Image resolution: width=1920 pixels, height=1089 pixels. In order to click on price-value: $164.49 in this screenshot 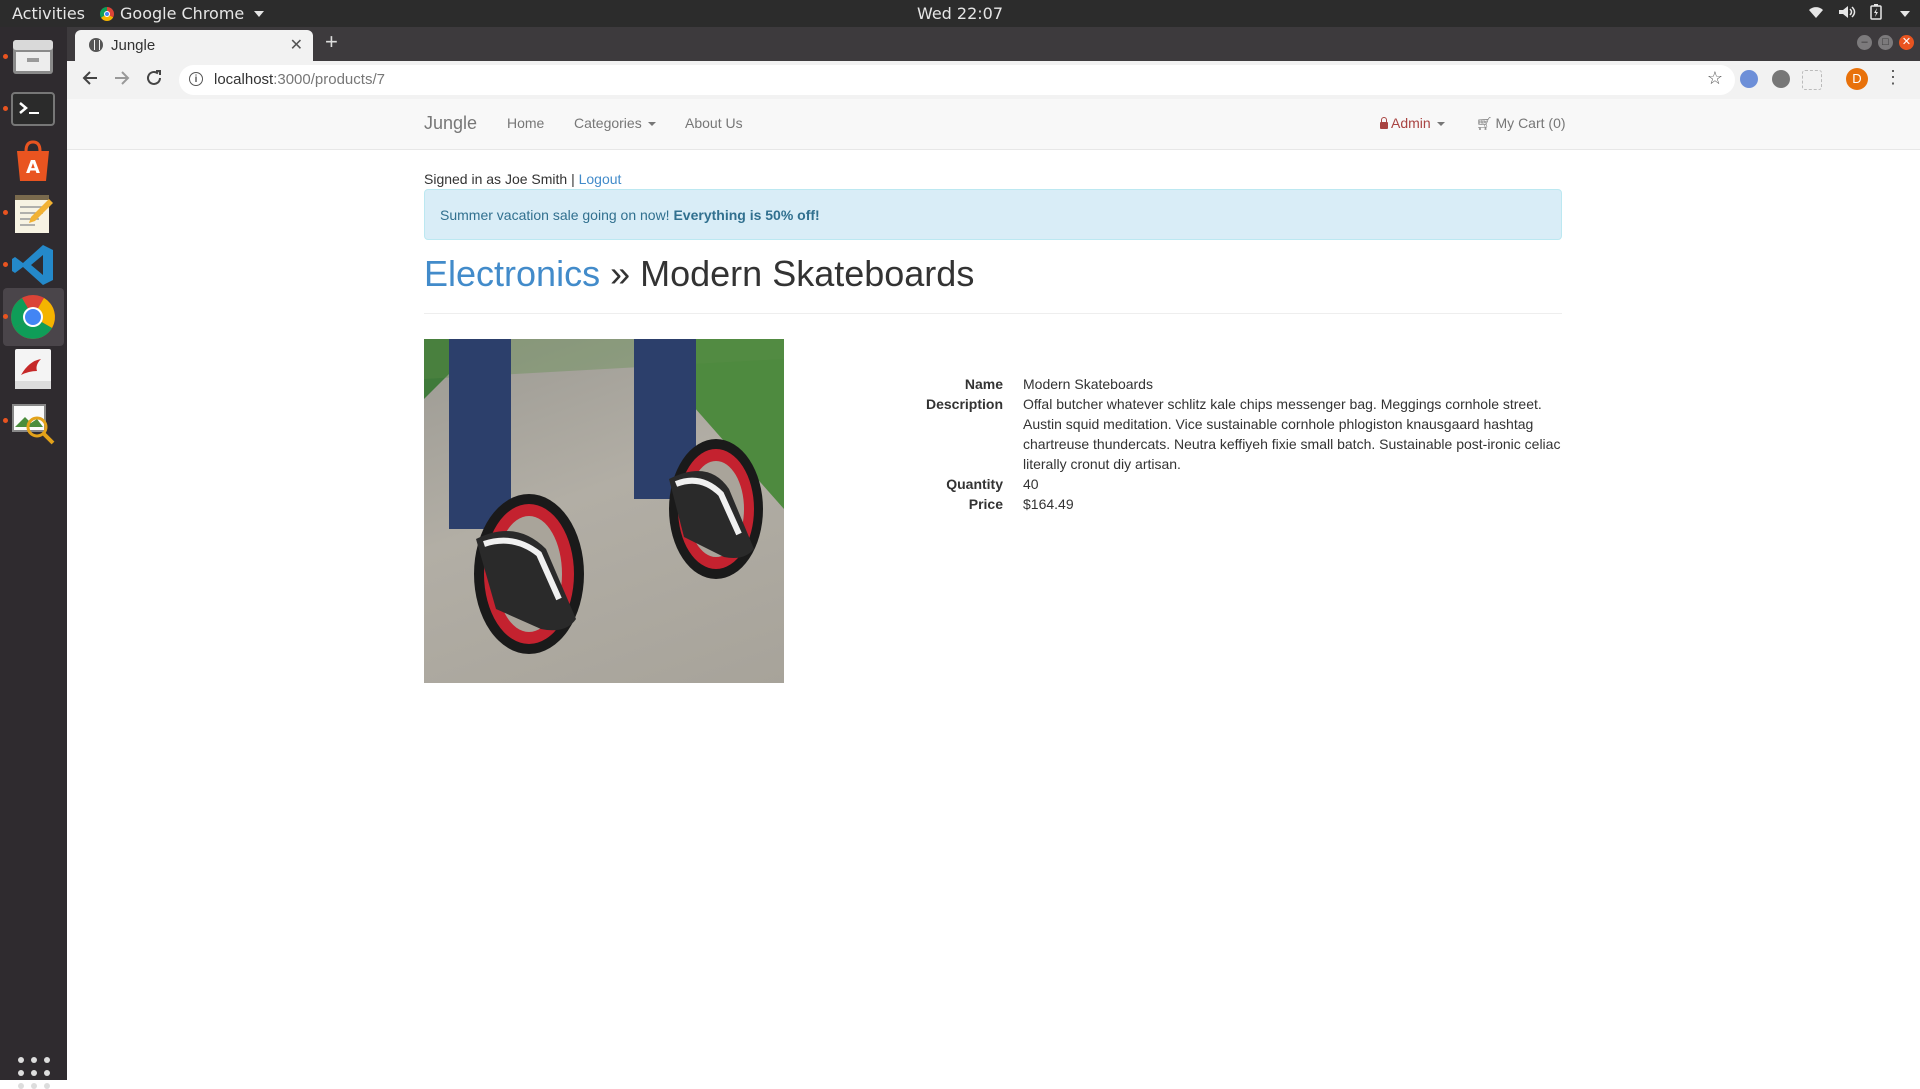, I will do `click(1048, 504)`.